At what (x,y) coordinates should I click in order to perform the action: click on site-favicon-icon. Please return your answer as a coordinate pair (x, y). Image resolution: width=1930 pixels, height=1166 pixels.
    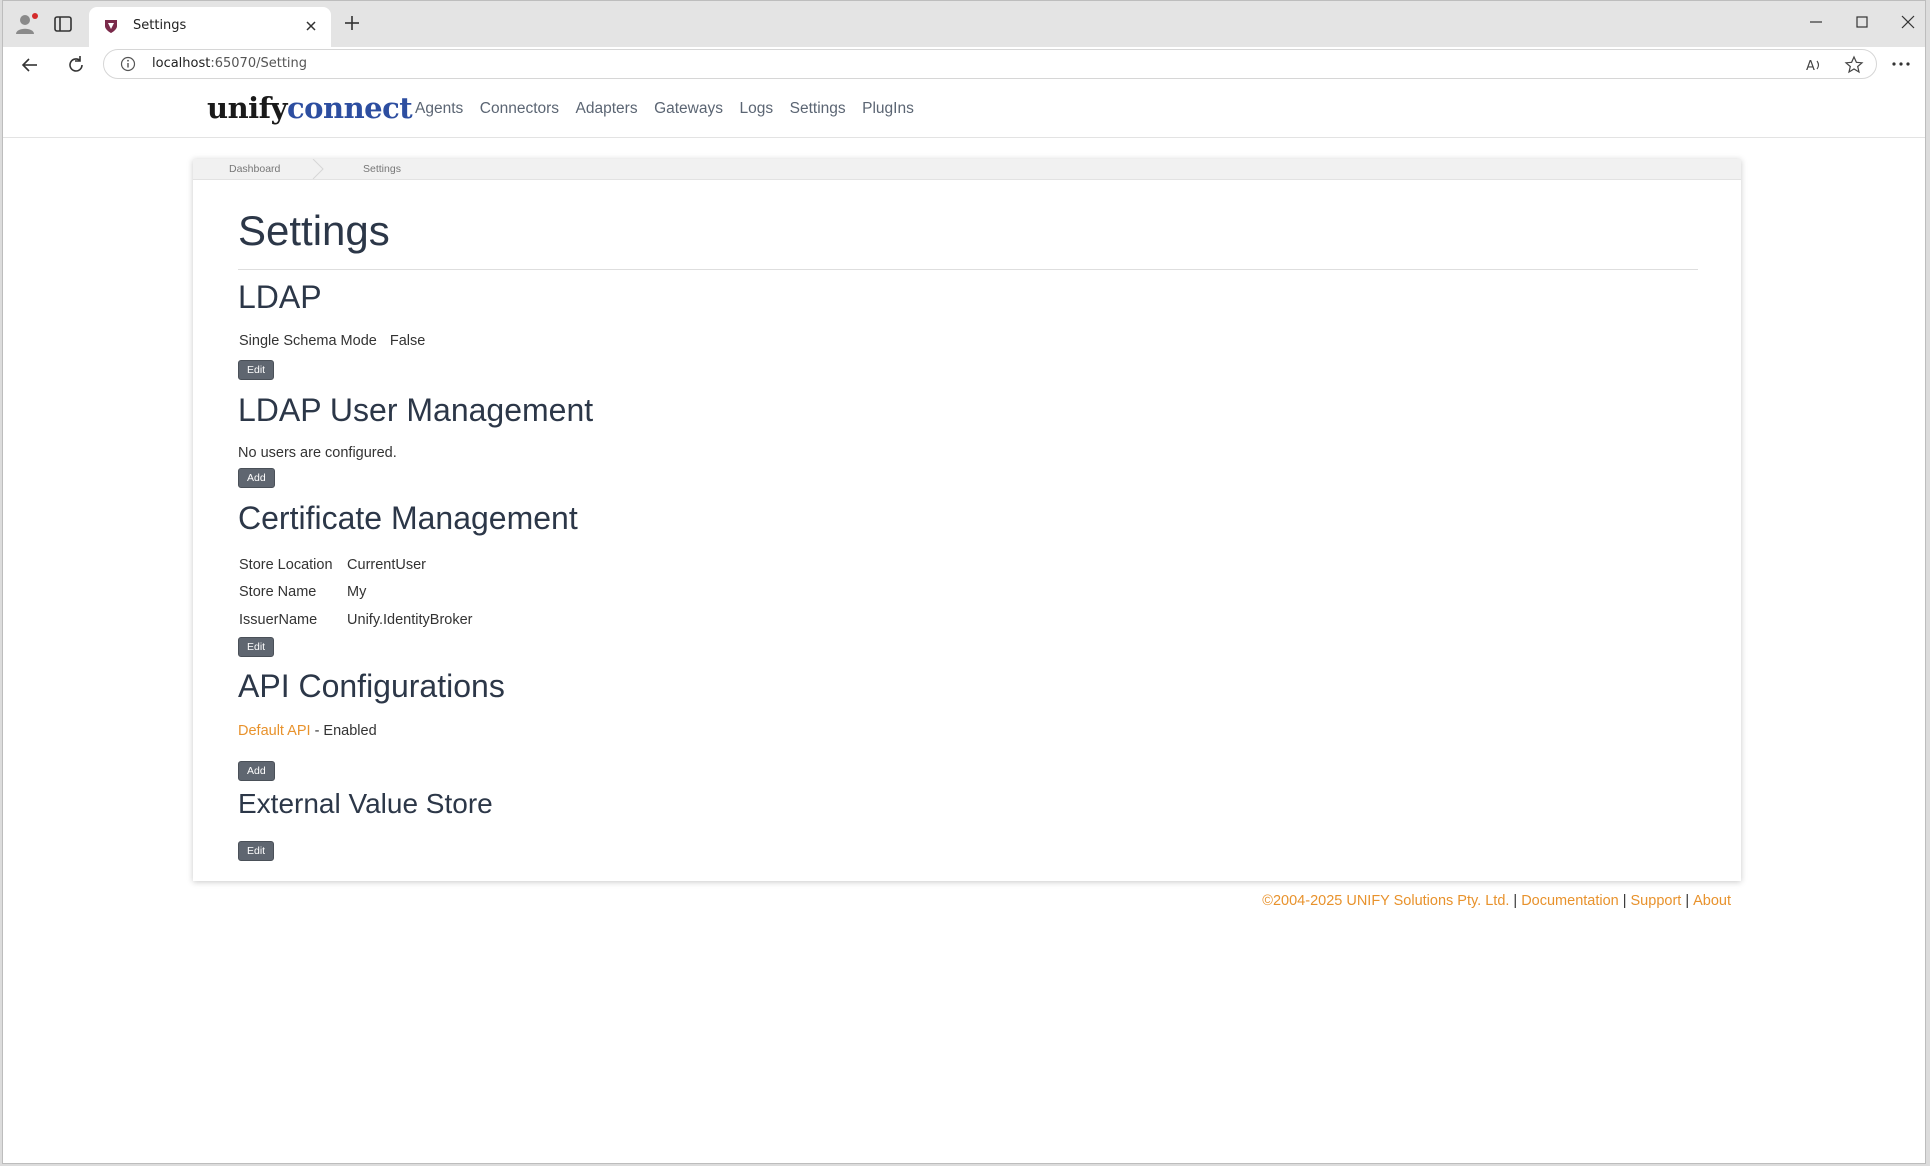
    Looking at the image, I should click on (111, 26).